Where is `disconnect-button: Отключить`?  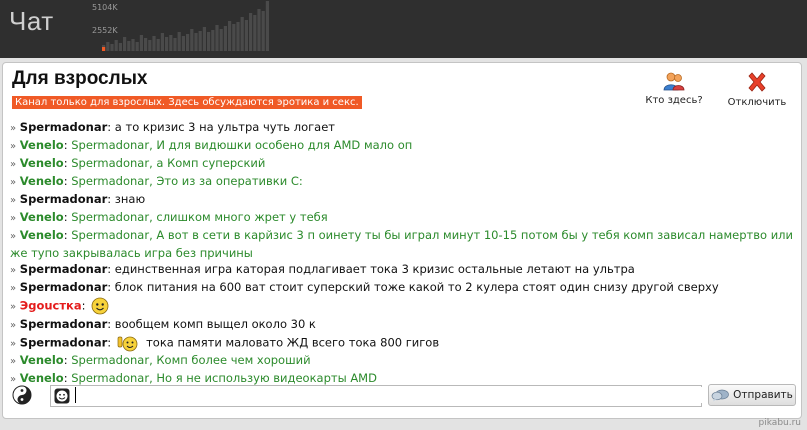 disconnect-button: Отключить is located at coordinates (757, 89).